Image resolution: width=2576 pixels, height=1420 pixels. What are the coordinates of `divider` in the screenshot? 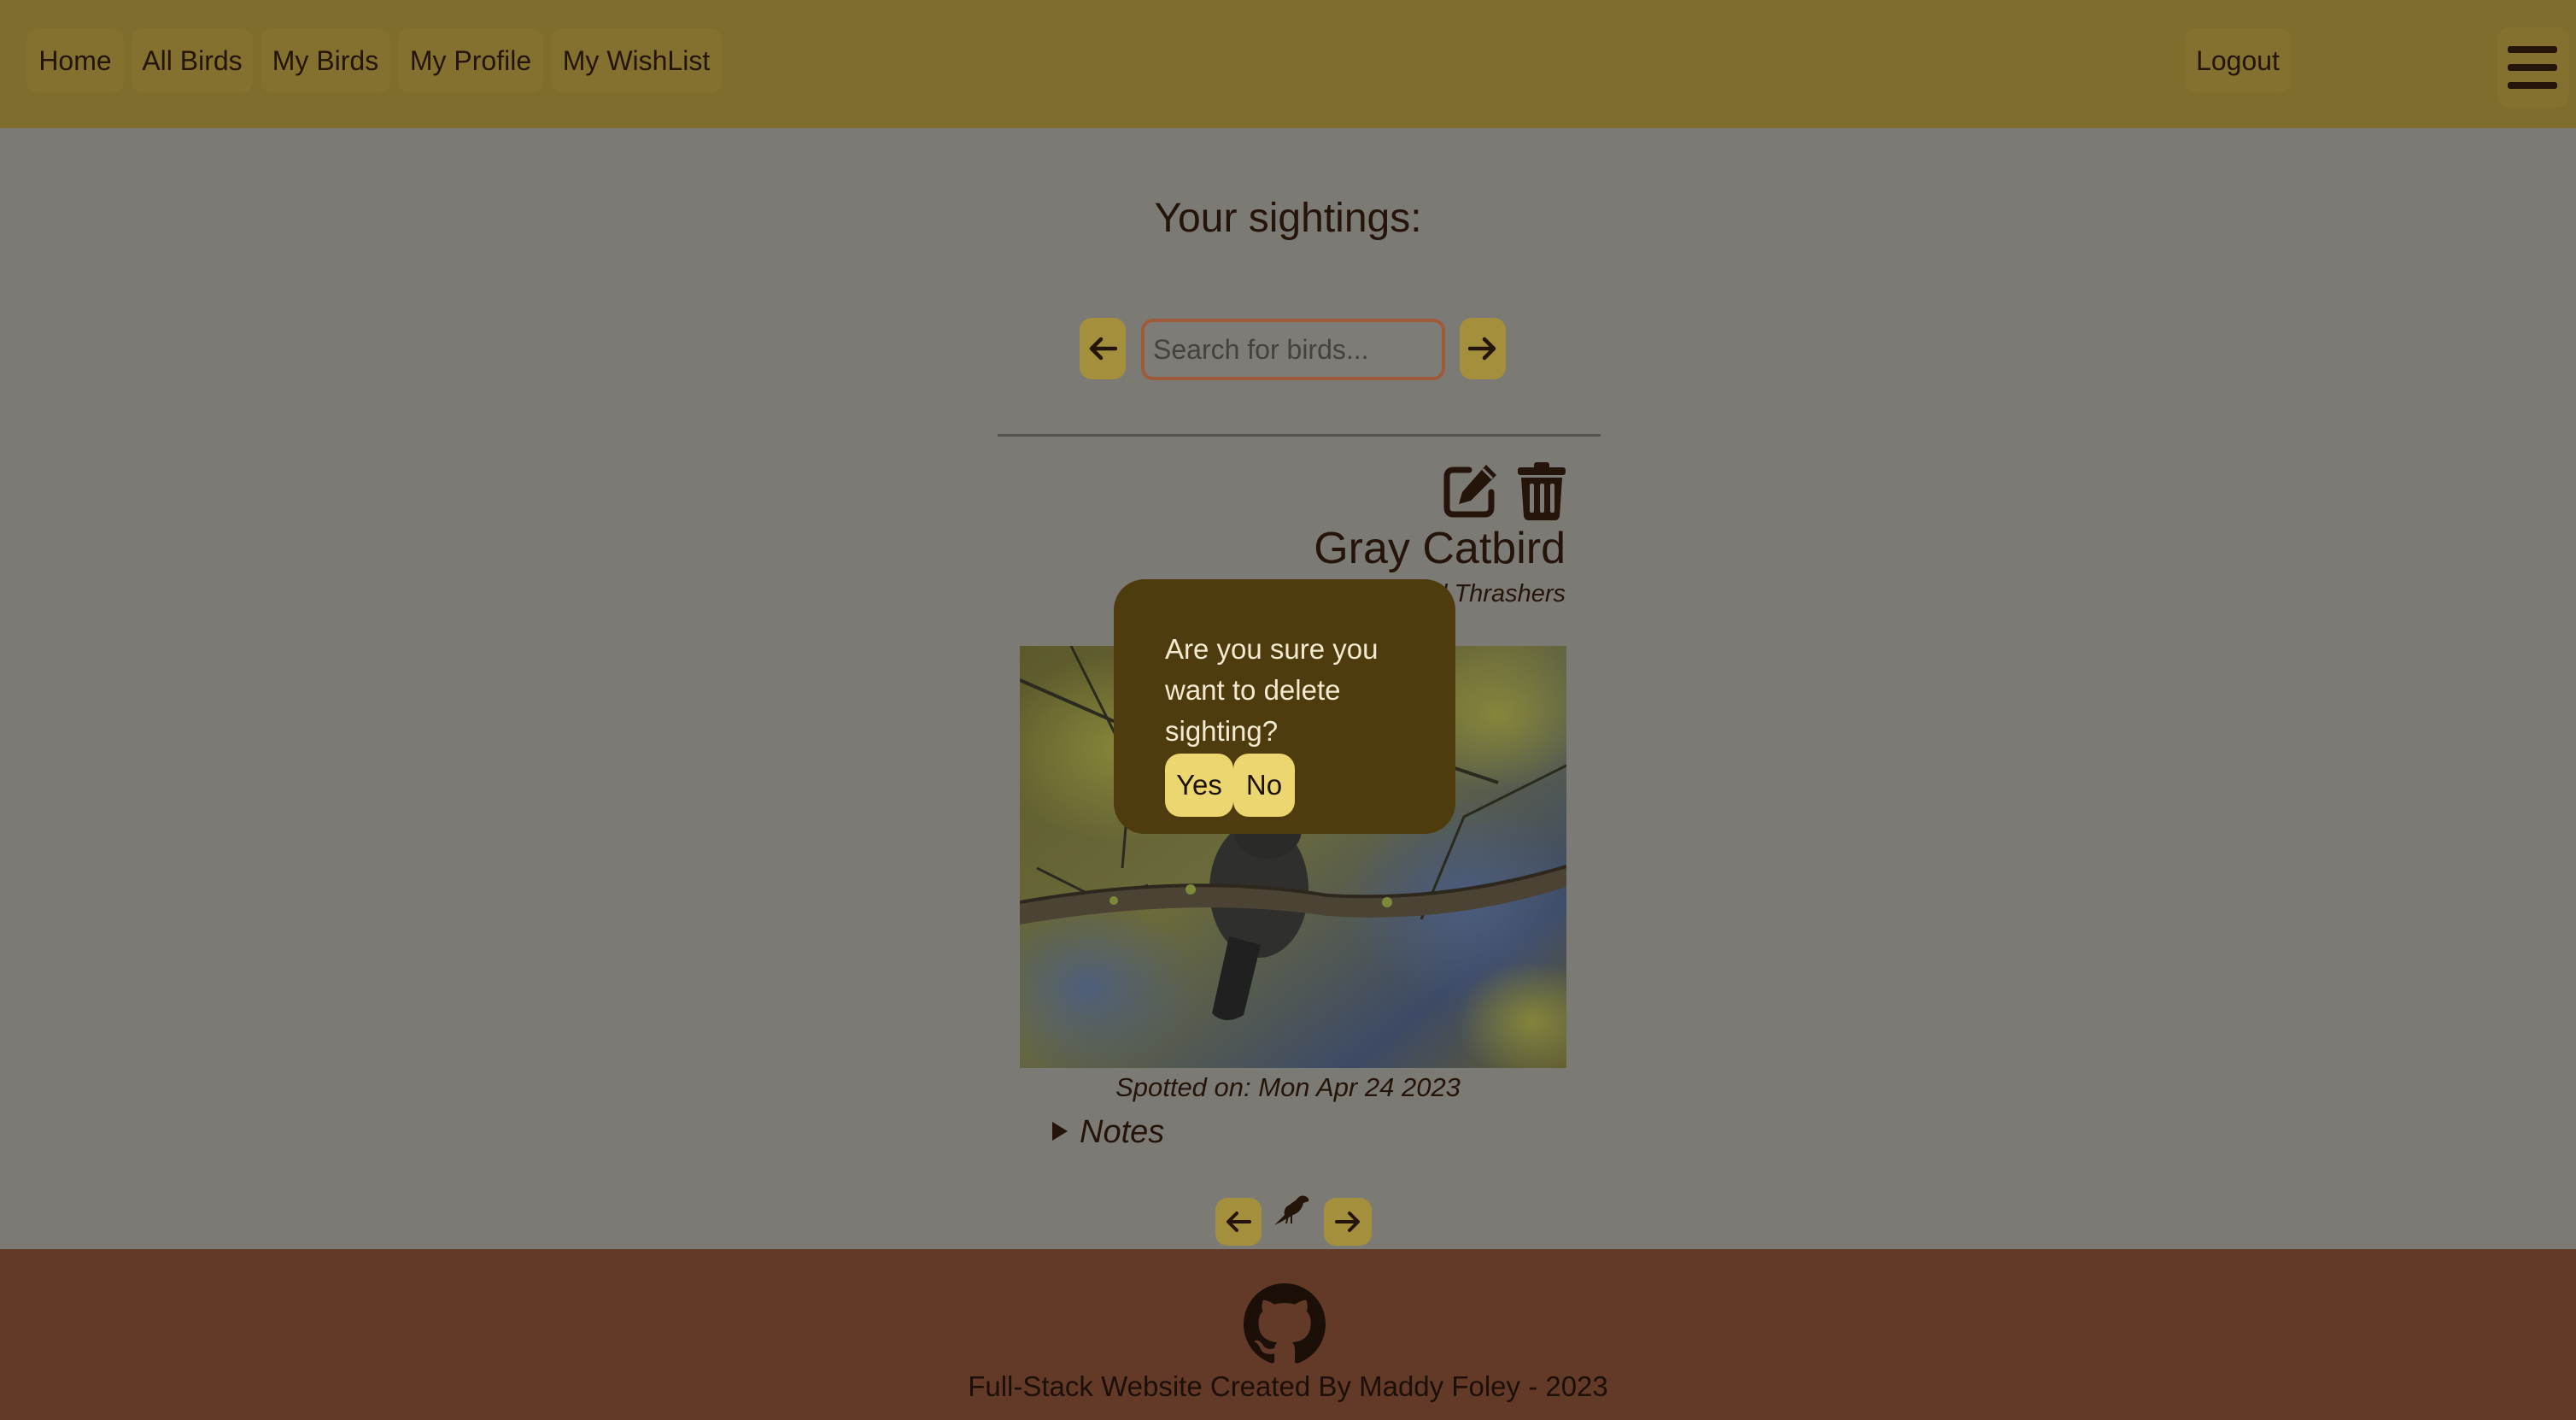 It's located at (1299, 435).